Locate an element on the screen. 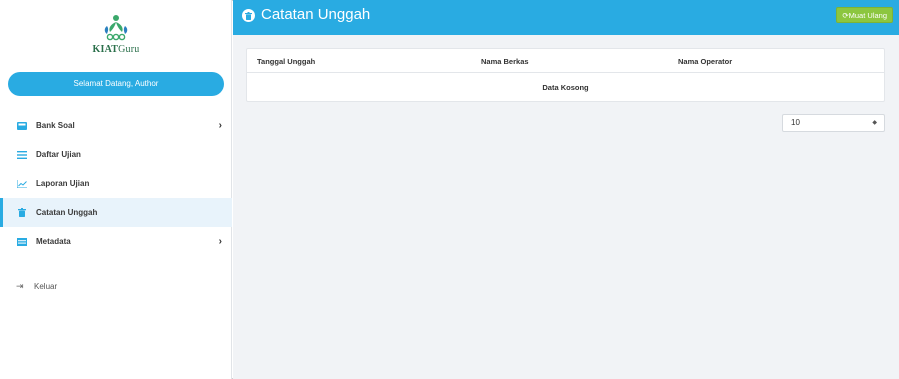 This screenshot has width=899, height=379. line-chart-icon is located at coordinates (21, 184).